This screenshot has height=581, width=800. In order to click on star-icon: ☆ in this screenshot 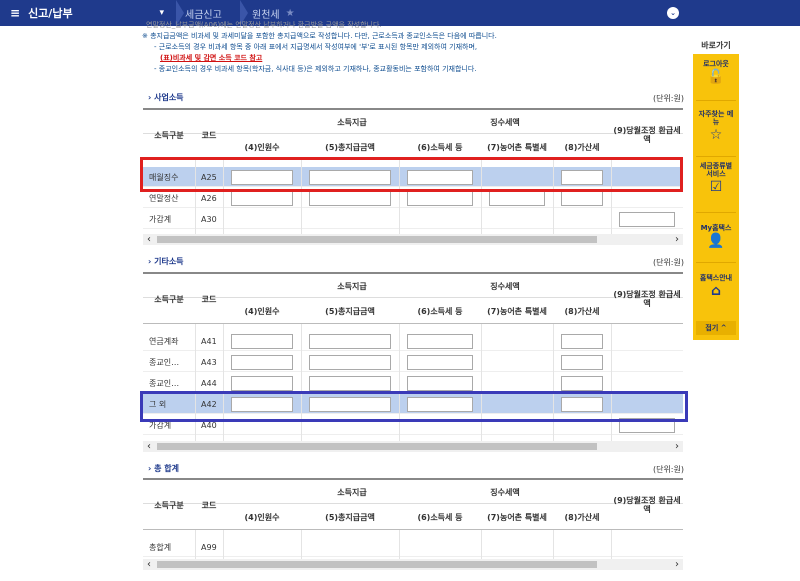, I will do `click(716, 135)`.